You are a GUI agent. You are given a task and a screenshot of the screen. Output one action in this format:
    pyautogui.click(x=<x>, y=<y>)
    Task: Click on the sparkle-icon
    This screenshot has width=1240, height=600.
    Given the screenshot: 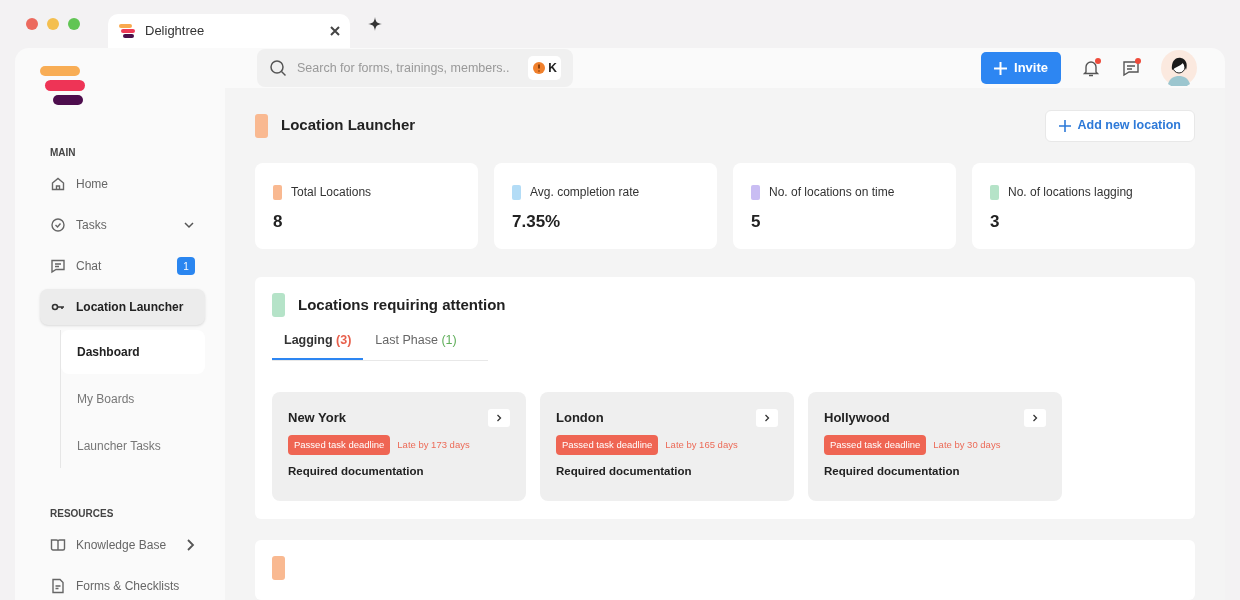 What is the action you would take?
    pyautogui.click(x=375, y=24)
    